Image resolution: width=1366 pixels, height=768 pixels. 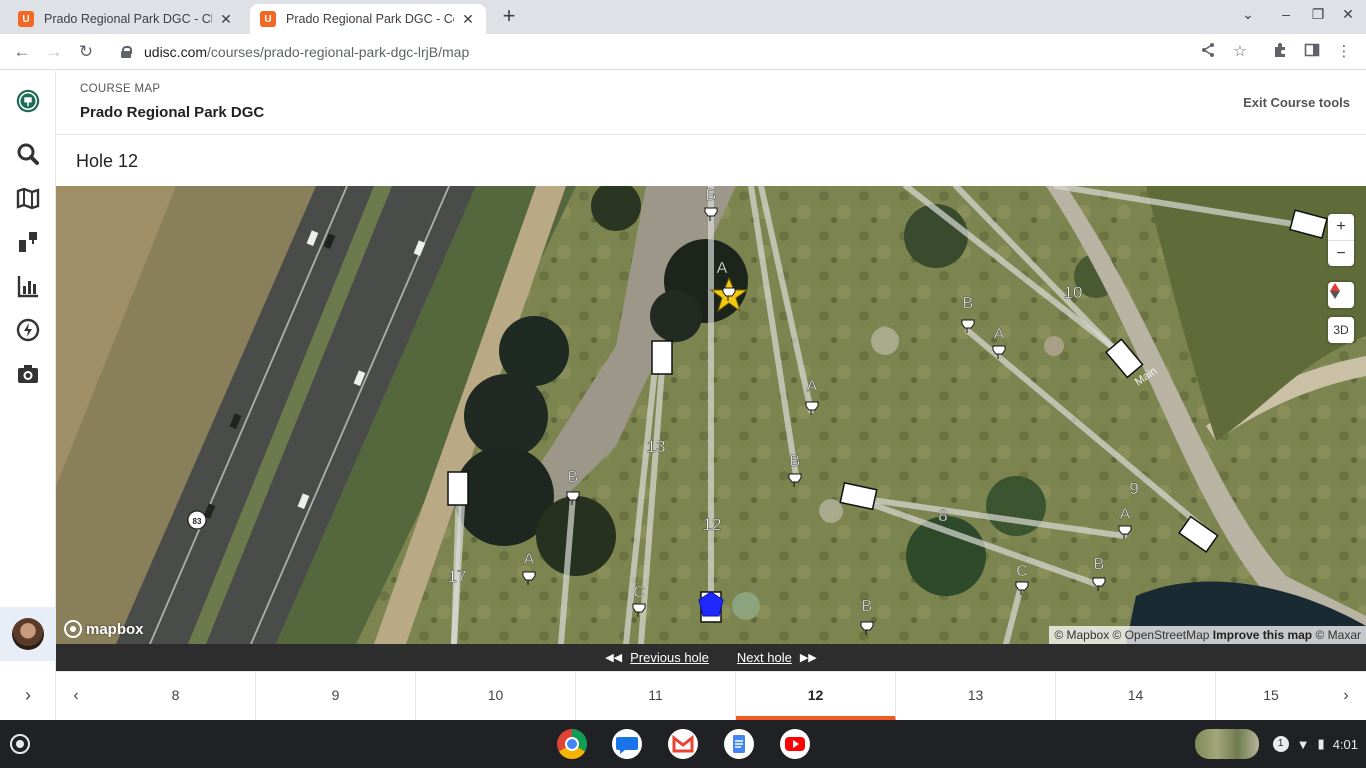 I want to click on hole-tab: 8, so click(x=176, y=696).